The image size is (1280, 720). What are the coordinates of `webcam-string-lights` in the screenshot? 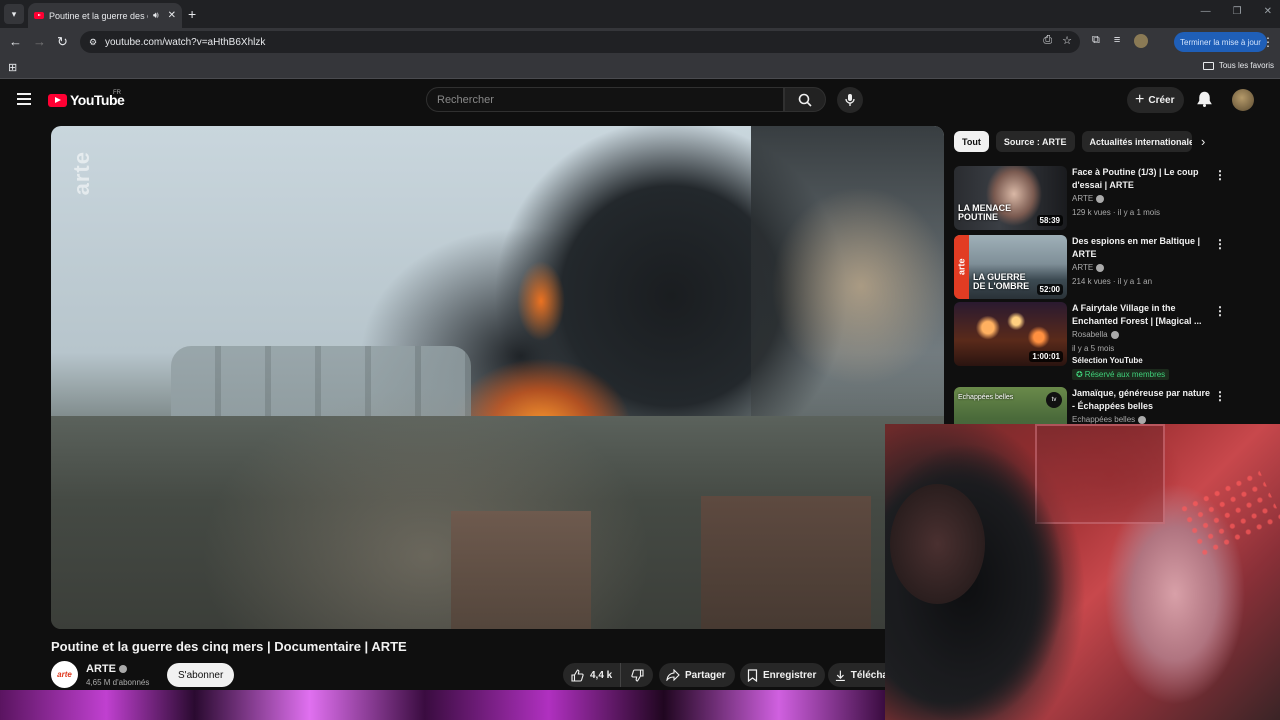 It's located at (1228, 514).